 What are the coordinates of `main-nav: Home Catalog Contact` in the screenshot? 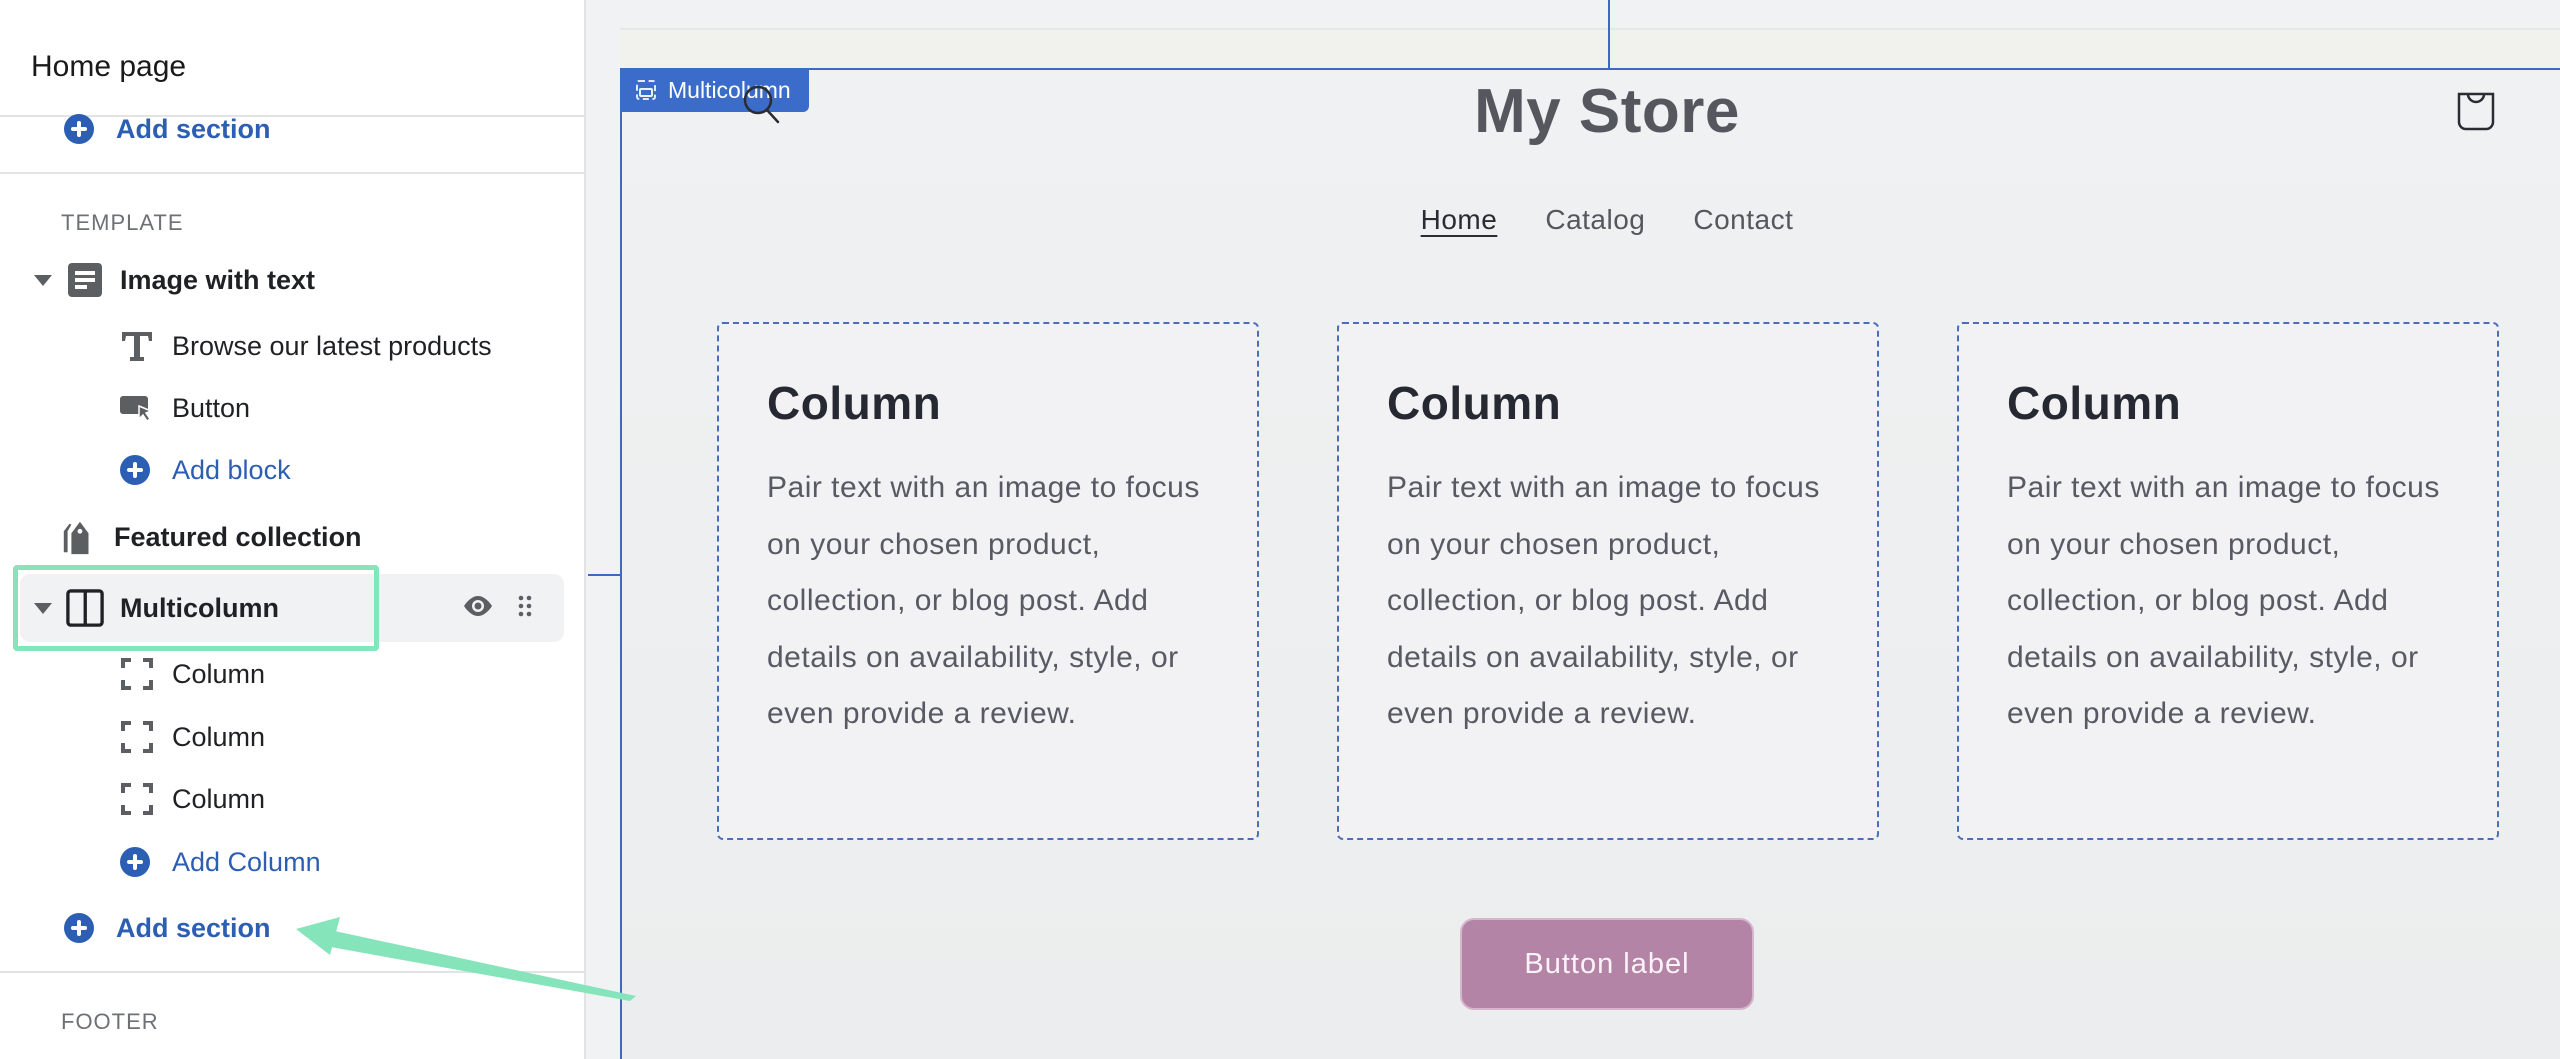 It's located at (1607, 220).